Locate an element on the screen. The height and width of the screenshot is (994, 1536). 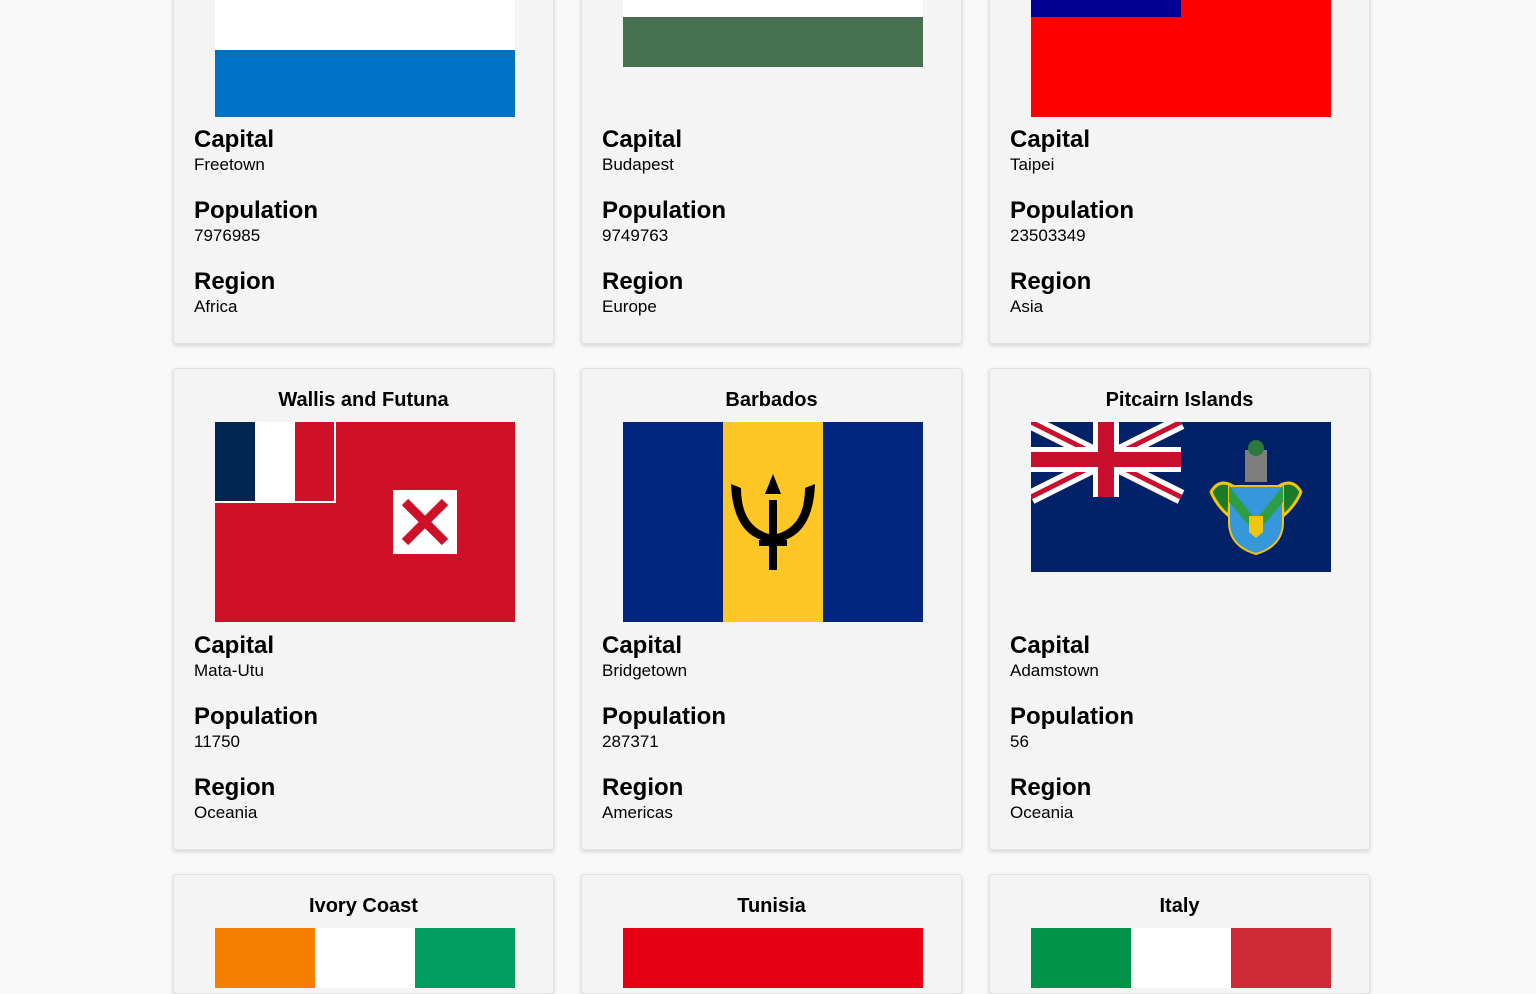
country-card-italy: Italy is located at coordinates (1179, 934).